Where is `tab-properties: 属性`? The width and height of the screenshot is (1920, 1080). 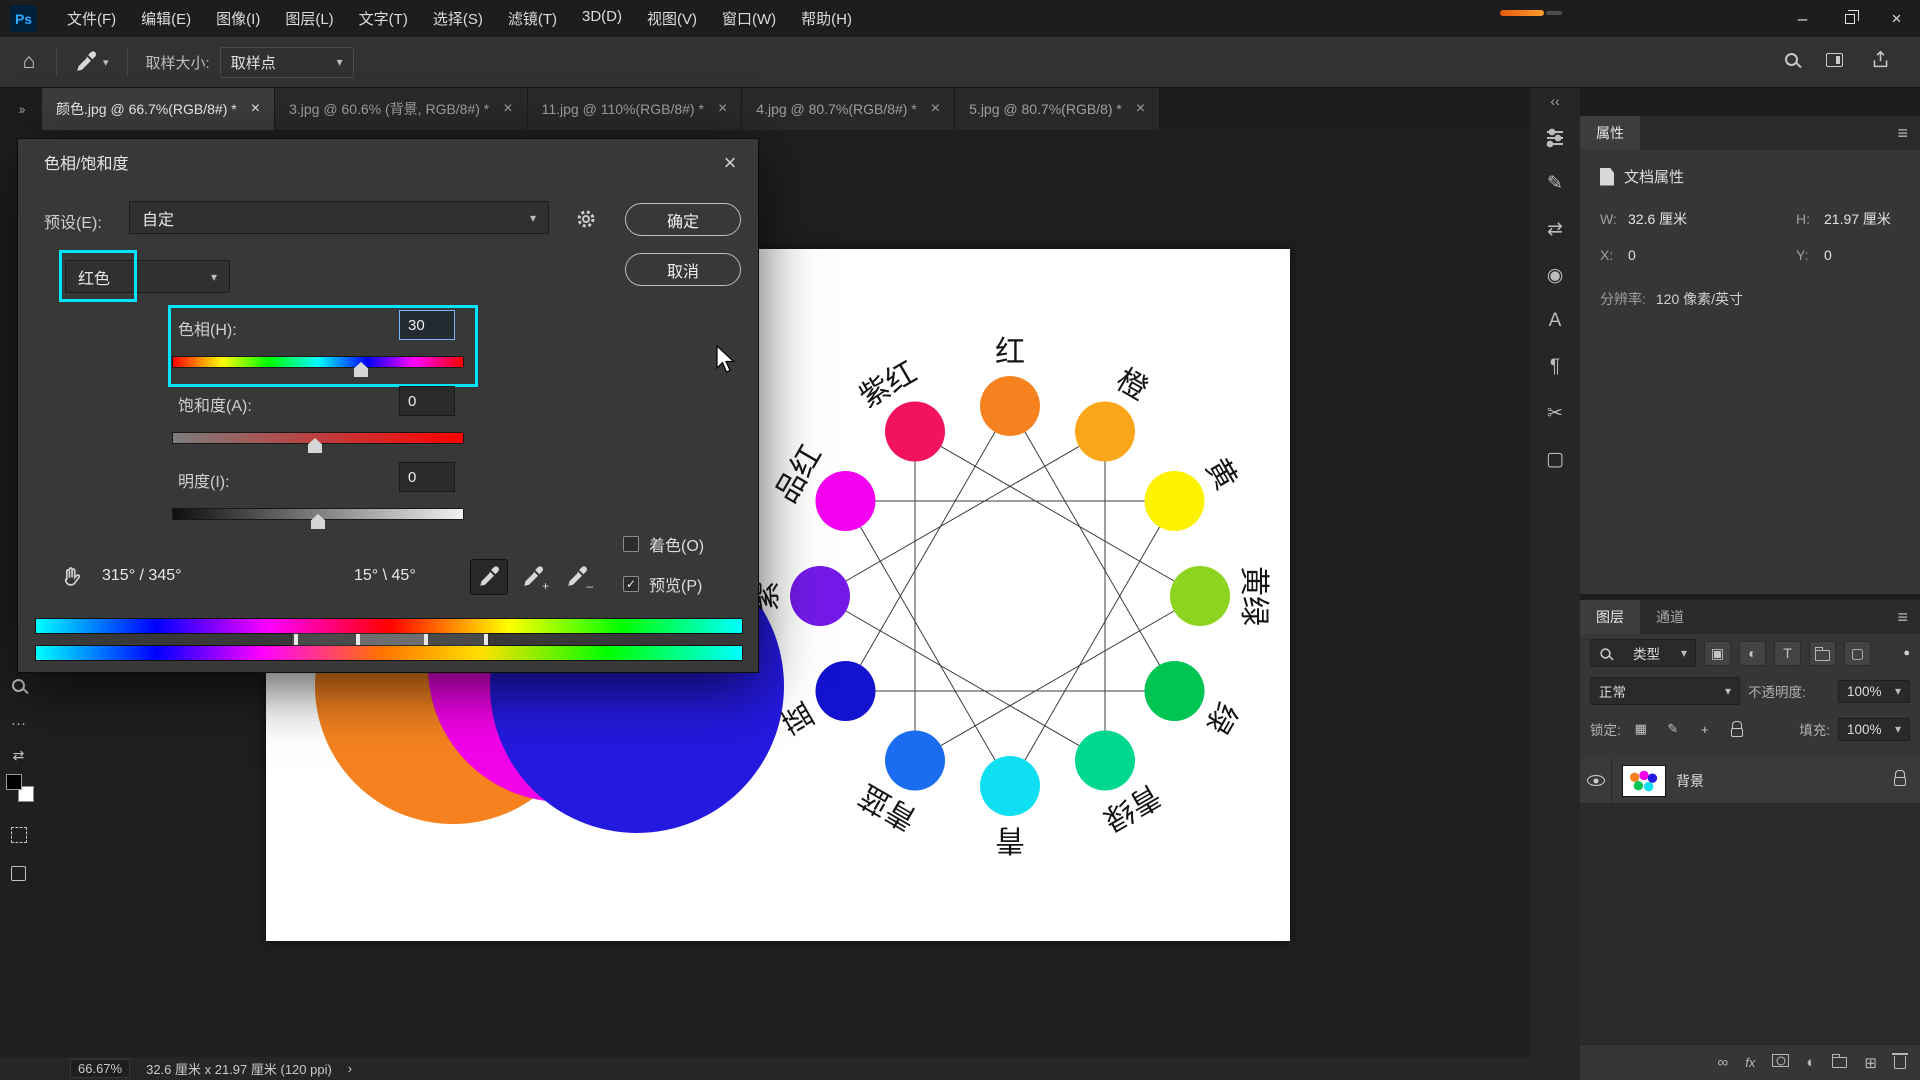
tab-properties: 属性 is located at coordinates (1610, 133).